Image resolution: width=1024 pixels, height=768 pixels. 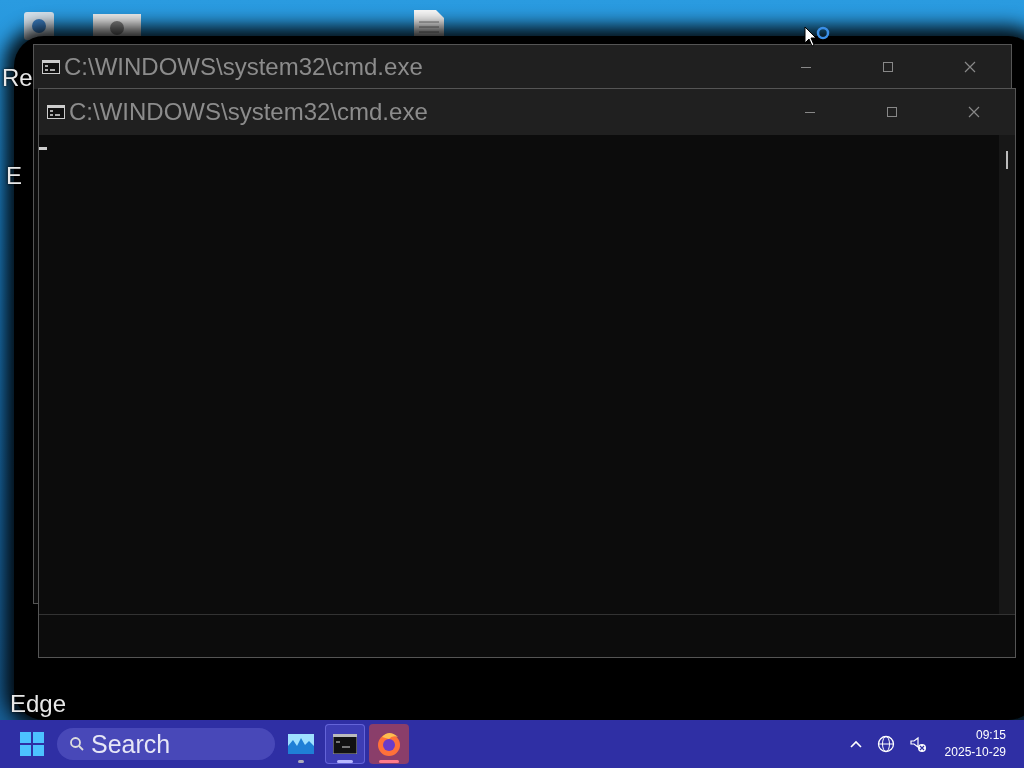 What do you see at coordinates (990, 735) in the screenshot?
I see `clock-time: 09:15` at bounding box center [990, 735].